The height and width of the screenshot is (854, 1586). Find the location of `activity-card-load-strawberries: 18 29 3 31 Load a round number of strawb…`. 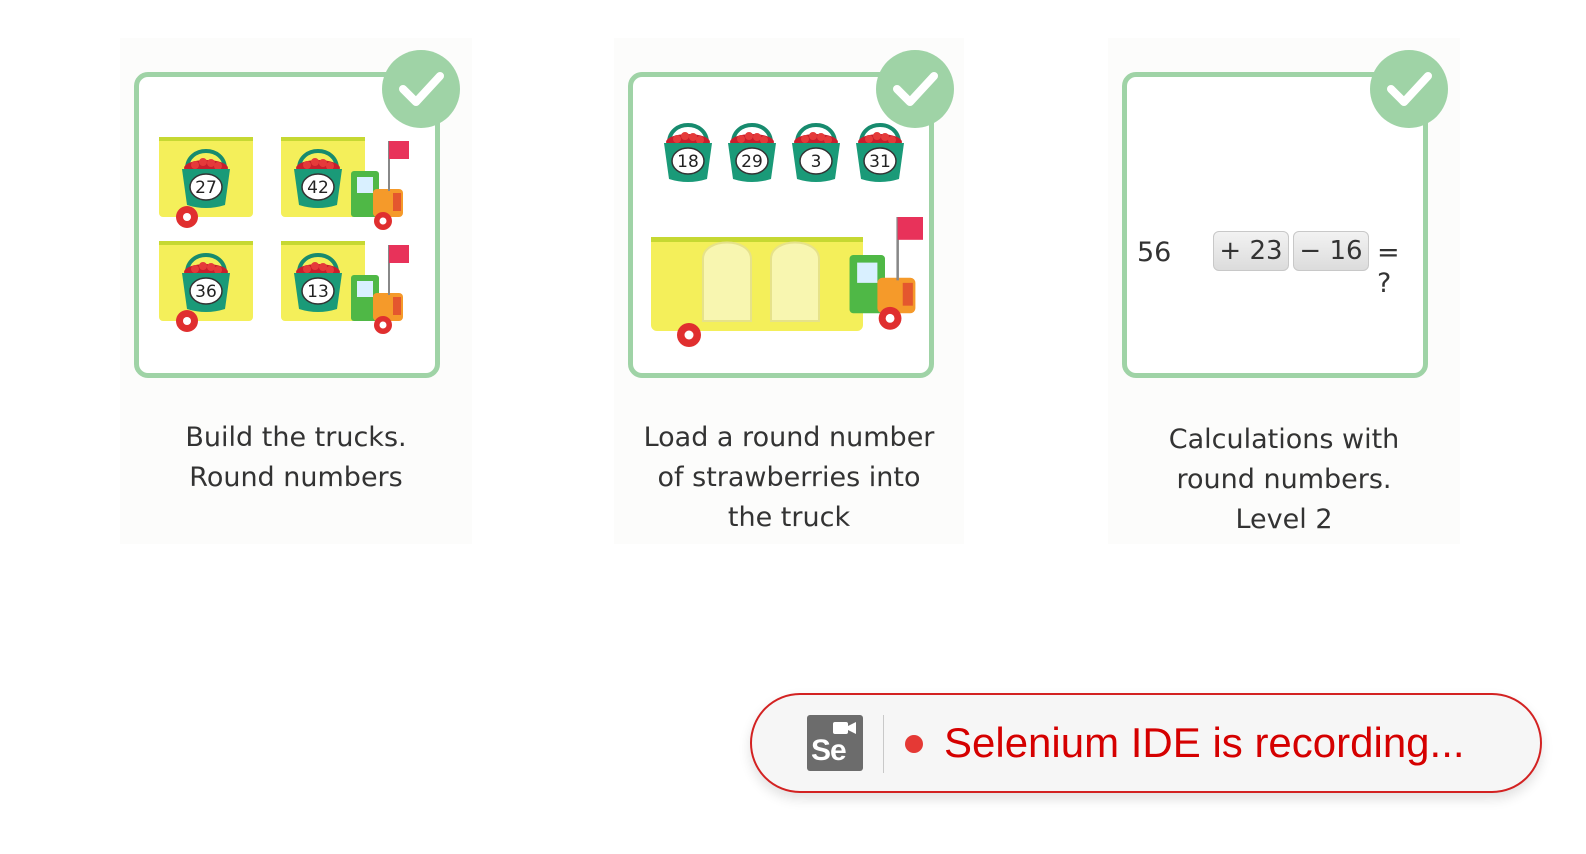

activity-card-load-strawberries: 18 29 3 31 Load a round number of strawb… is located at coordinates (789, 291).